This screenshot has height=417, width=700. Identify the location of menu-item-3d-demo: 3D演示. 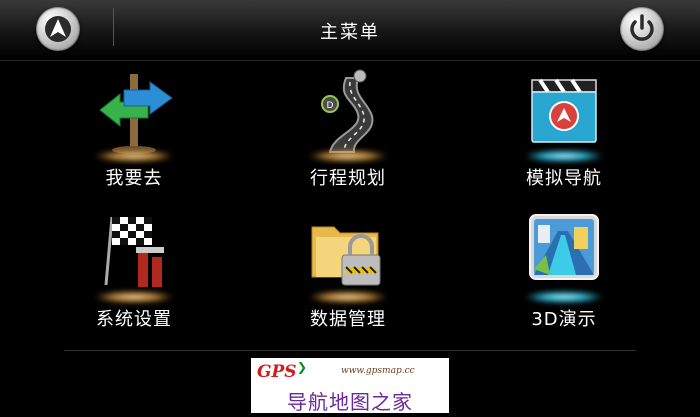
(564, 270).